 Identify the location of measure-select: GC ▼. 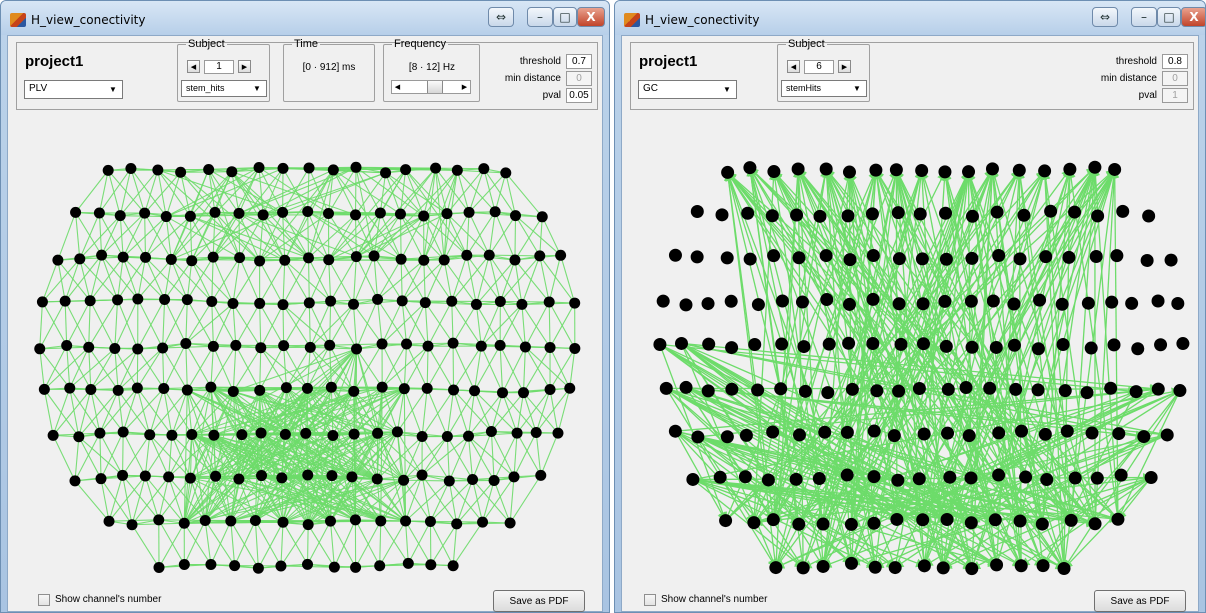
(687, 89).